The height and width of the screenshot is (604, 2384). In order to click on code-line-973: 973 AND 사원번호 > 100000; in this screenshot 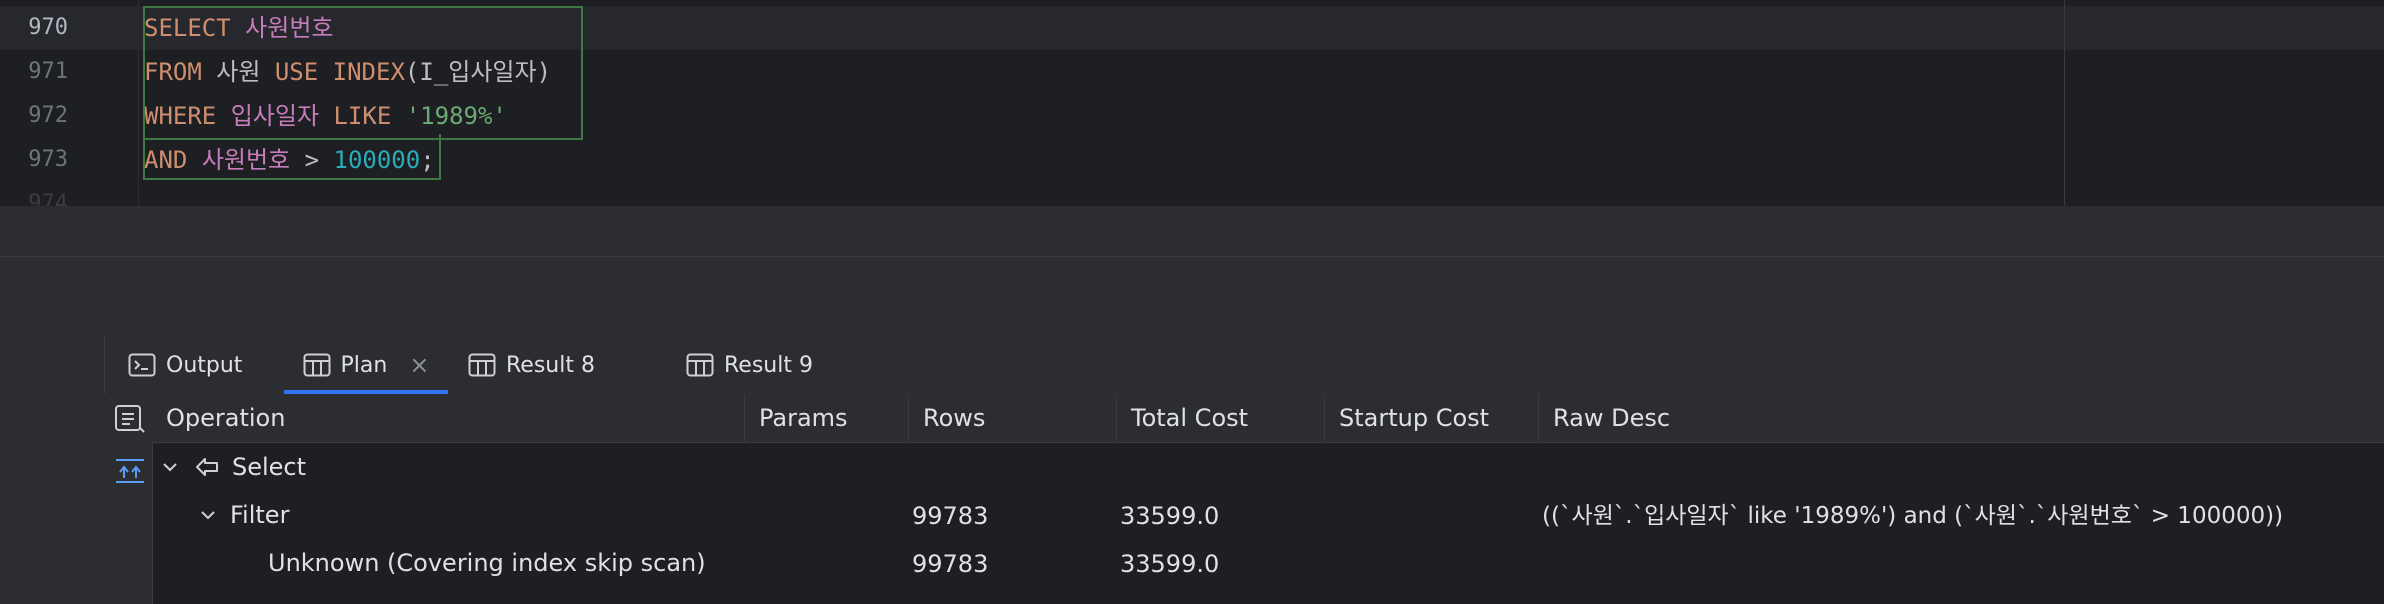, I will do `click(1192, 160)`.